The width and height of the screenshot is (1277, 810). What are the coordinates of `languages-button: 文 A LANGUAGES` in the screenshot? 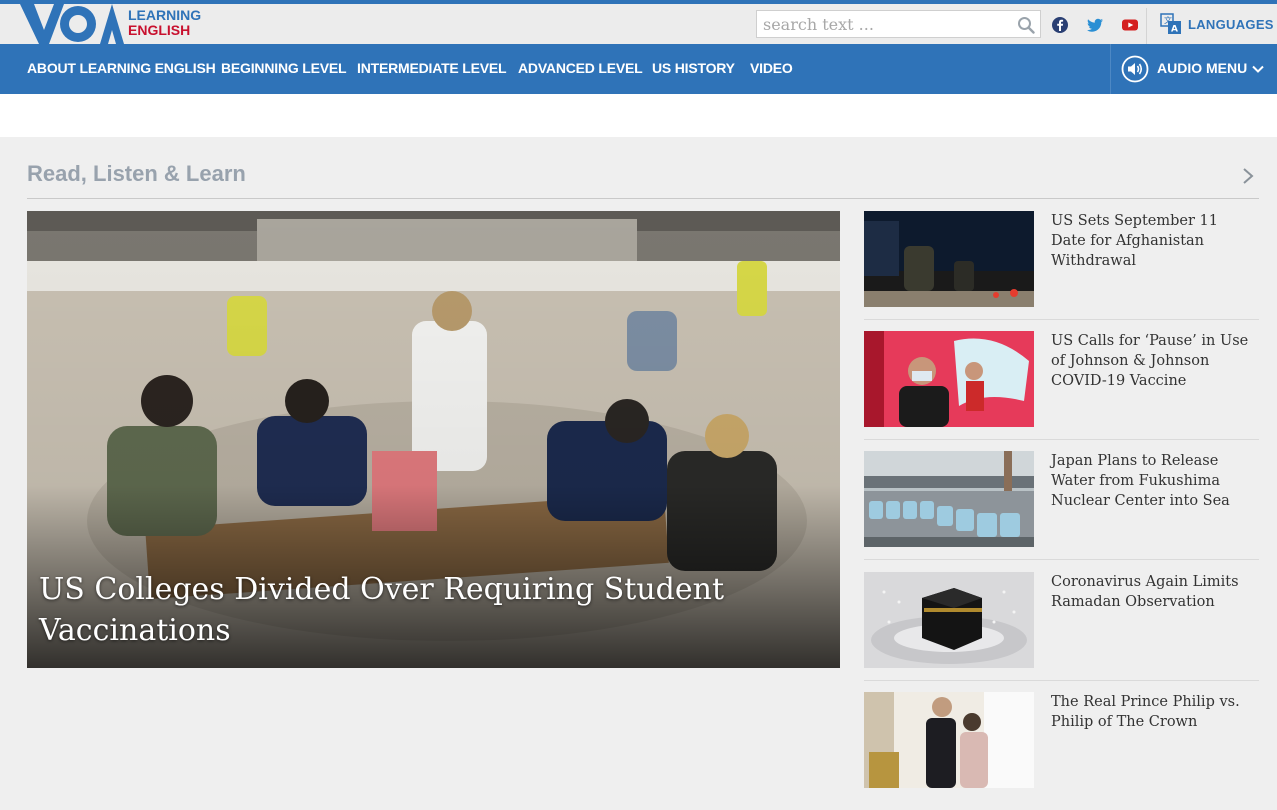 It's located at (1217, 24).